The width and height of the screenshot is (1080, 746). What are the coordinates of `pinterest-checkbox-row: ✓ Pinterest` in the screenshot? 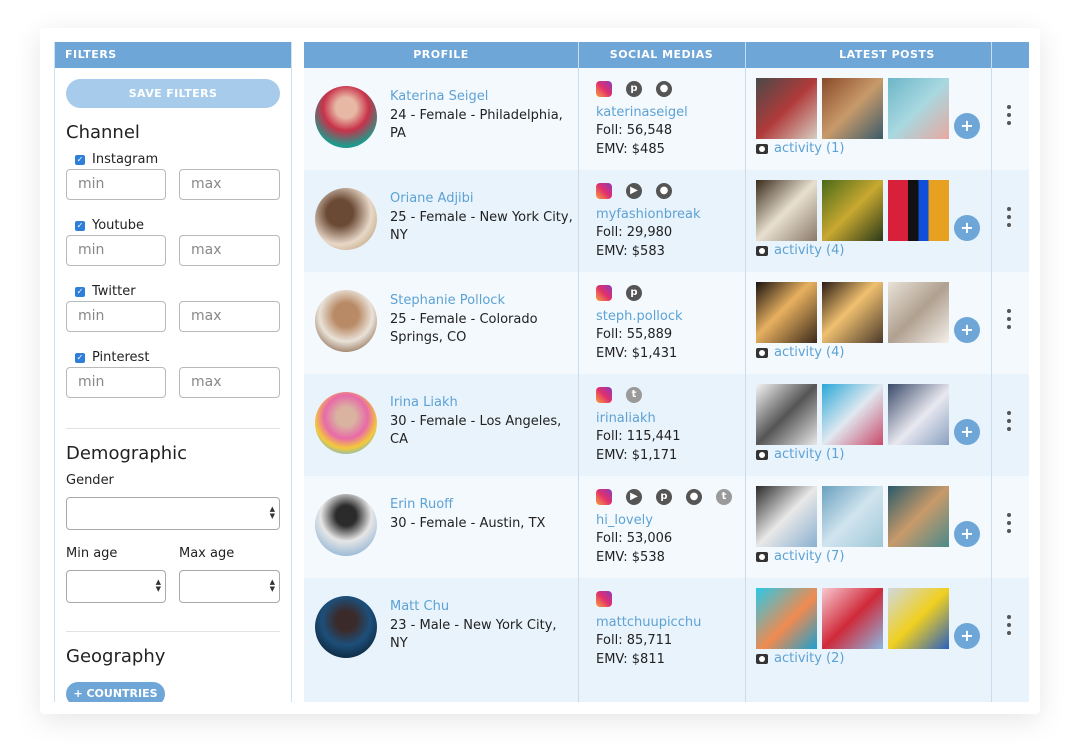 It's located at (112, 357).